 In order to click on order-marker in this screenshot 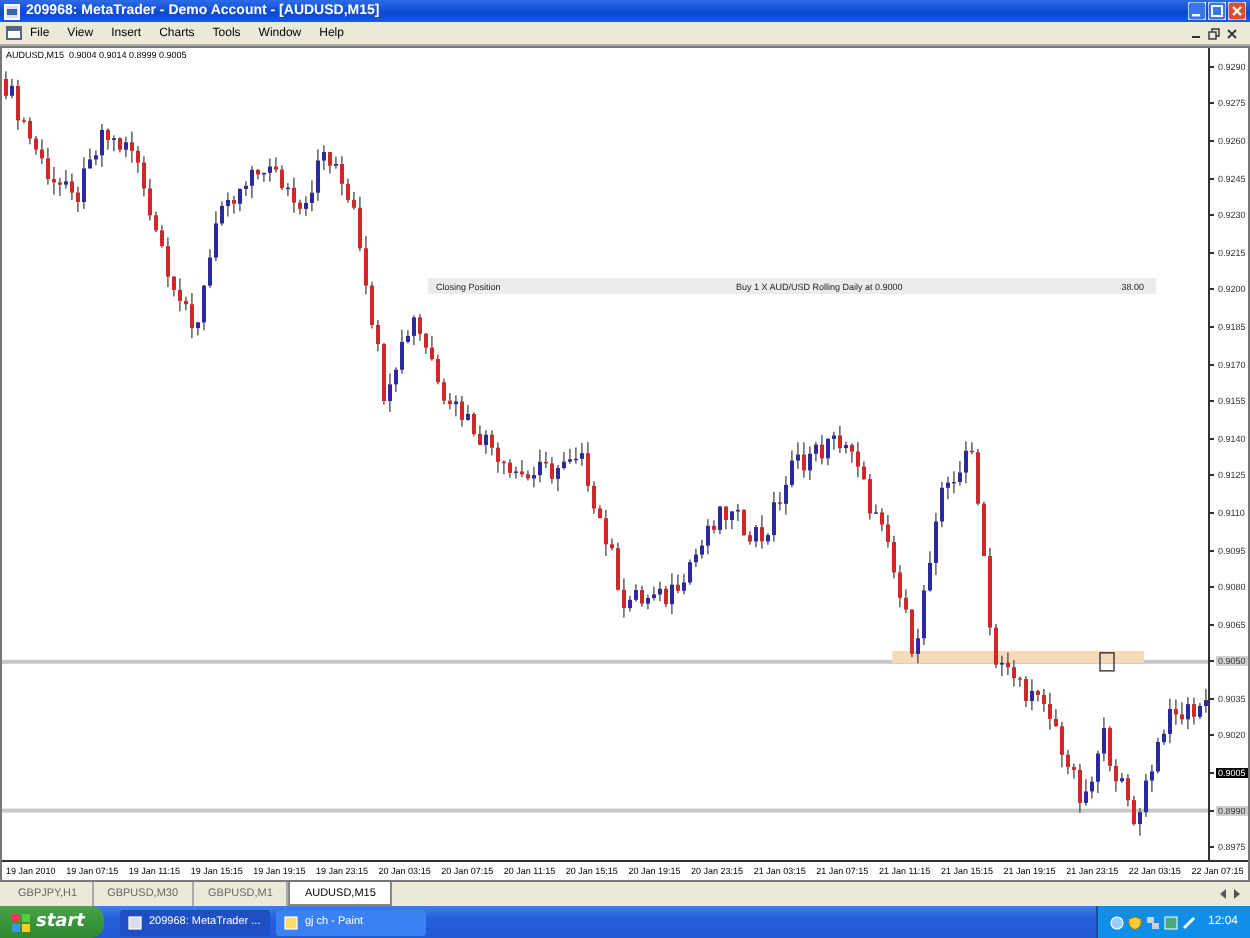, I will do `click(1107, 662)`.